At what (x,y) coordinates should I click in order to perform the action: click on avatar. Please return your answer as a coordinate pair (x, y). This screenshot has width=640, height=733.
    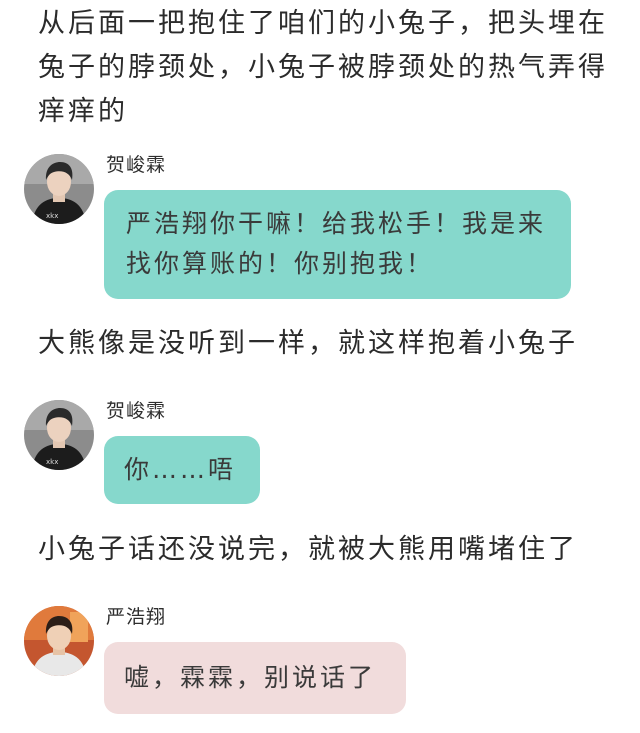
    Looking at the image, I should click on (59, 641).